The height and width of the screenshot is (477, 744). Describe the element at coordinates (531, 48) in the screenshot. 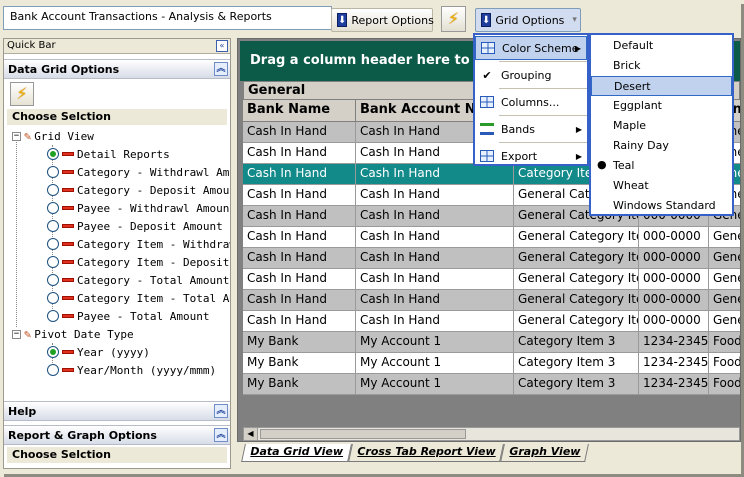

I see `menu-item-colorscheme: Color Scheme ▶` at that location.